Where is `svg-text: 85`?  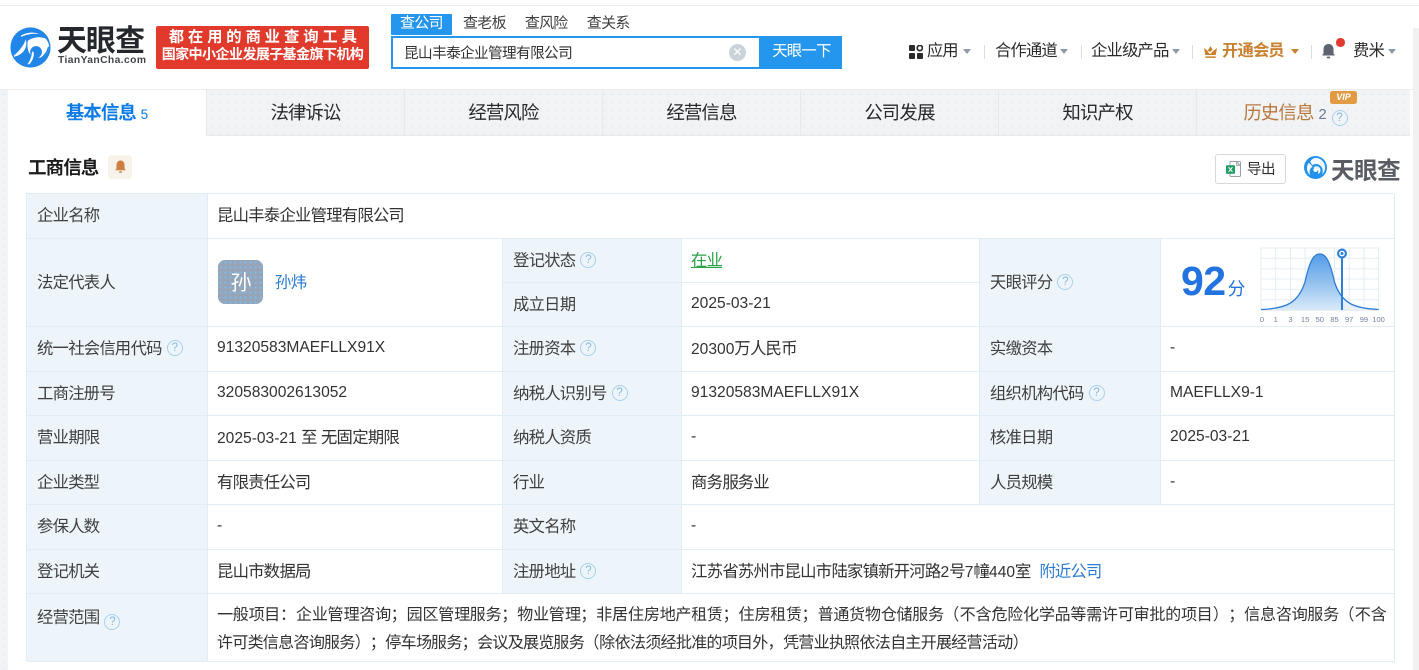 svg-text: 85 is located at coordinates (1334, 319).